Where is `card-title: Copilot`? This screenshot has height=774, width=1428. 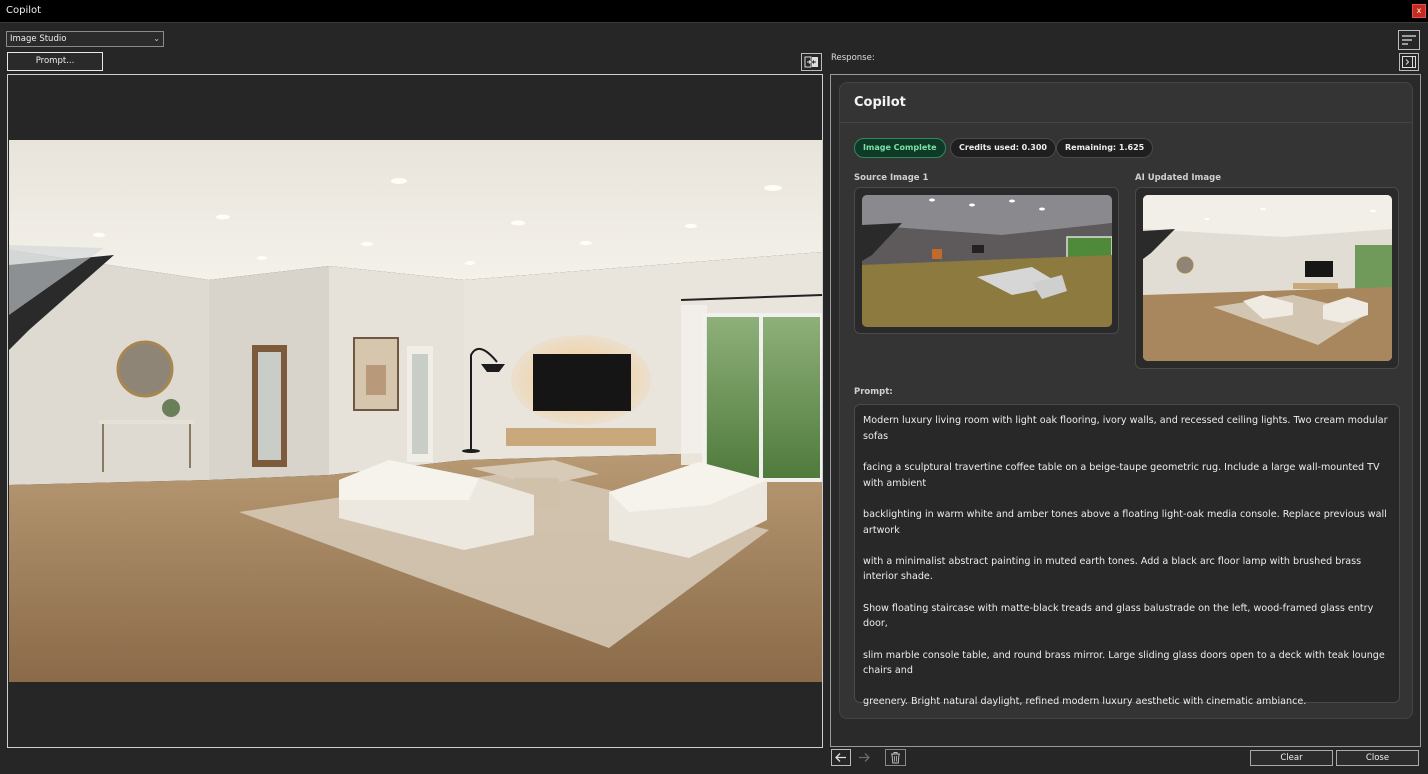 card-title: Copilot is located at coordinates (880, 102).